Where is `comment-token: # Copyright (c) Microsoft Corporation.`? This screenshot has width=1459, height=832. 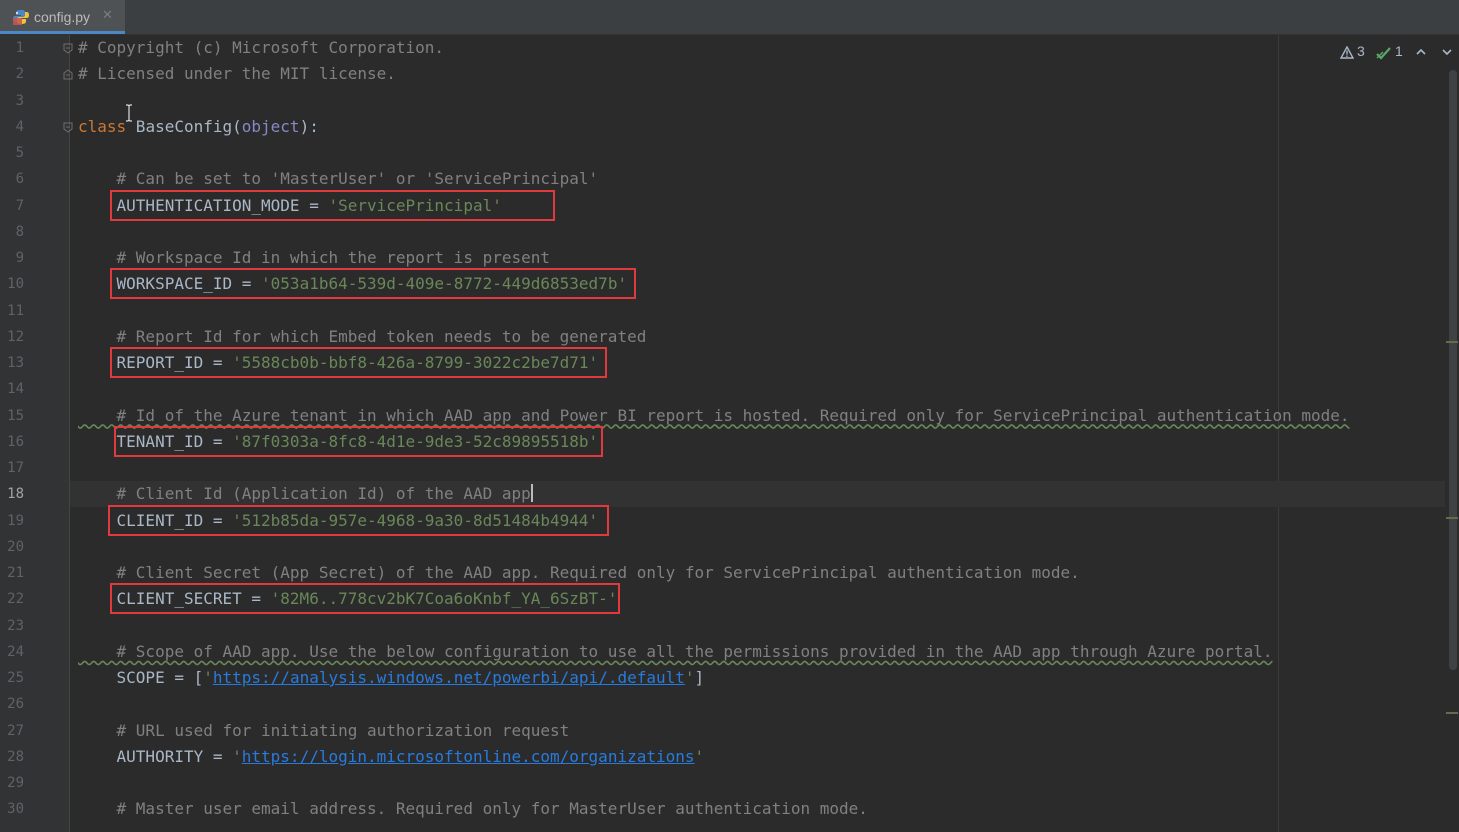
comment-token: # Copyright (c) Microsoft Corporation. is located at coordinates (261, 47).